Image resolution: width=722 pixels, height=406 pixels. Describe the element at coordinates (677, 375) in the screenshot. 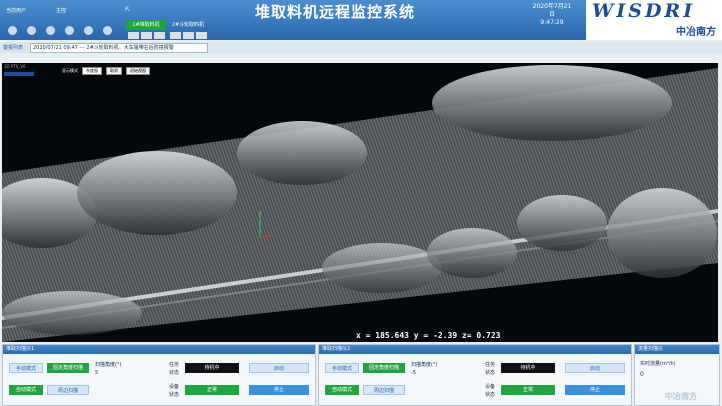

I see `flow-scanner-panel: 流量扫描仪 实时流量(m³/h) 0 中冶南方` at that location.